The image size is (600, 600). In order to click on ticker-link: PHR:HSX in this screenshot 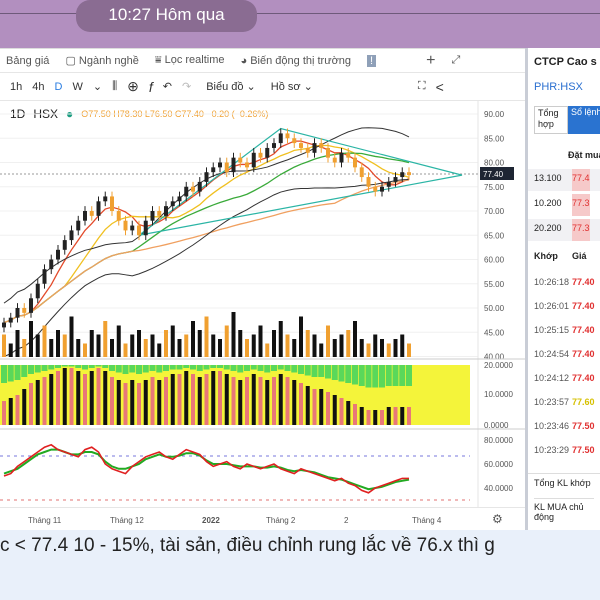, I will do `click(558, 87)`.